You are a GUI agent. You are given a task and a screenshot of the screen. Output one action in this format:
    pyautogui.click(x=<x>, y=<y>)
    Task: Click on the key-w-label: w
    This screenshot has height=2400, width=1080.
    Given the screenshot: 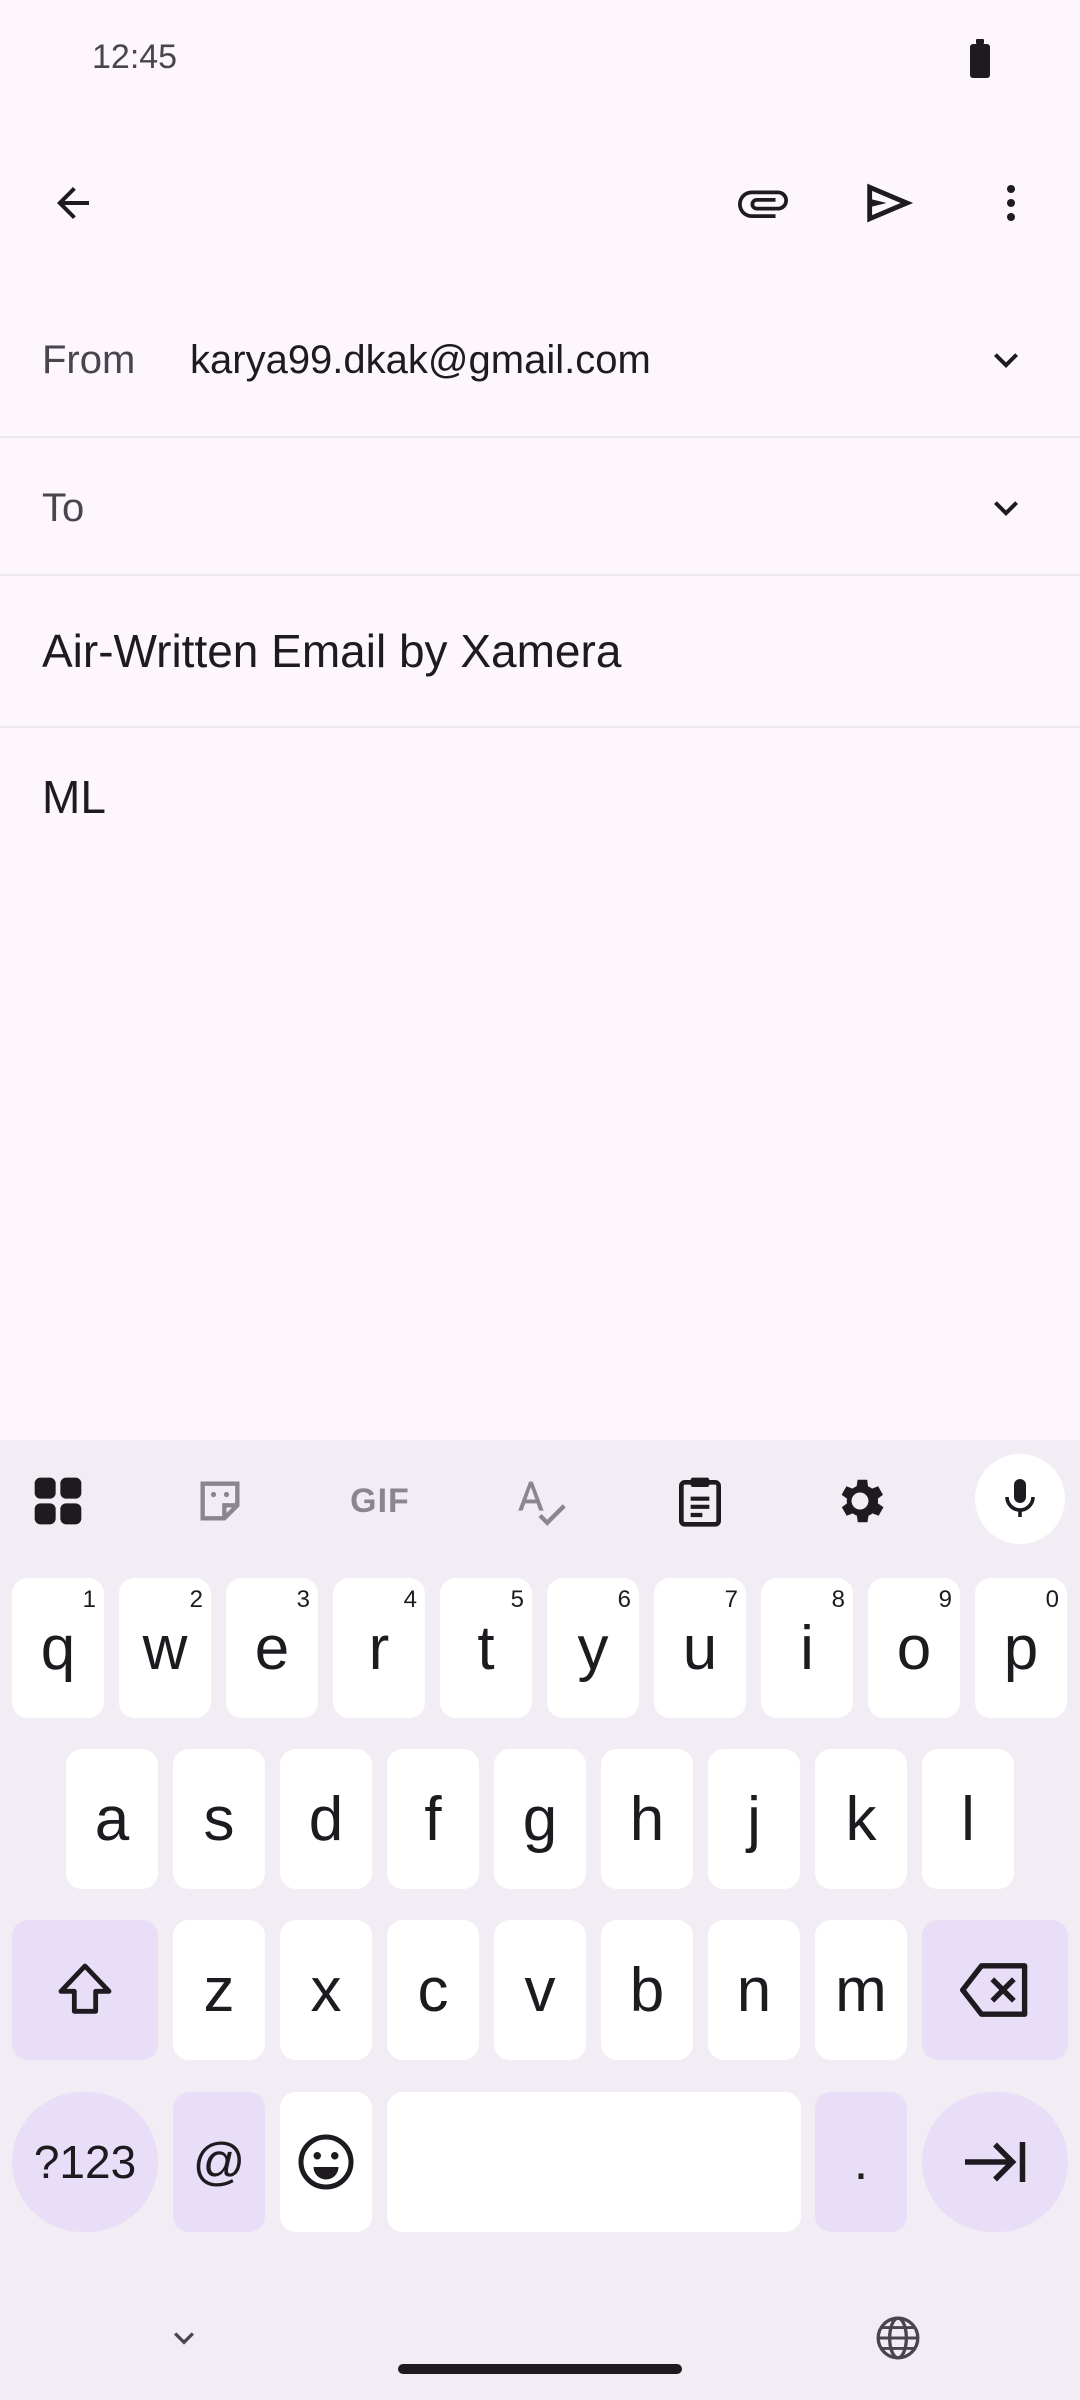 What is the action you would take?
    pyautogui.click(x=165, y=1648)
    